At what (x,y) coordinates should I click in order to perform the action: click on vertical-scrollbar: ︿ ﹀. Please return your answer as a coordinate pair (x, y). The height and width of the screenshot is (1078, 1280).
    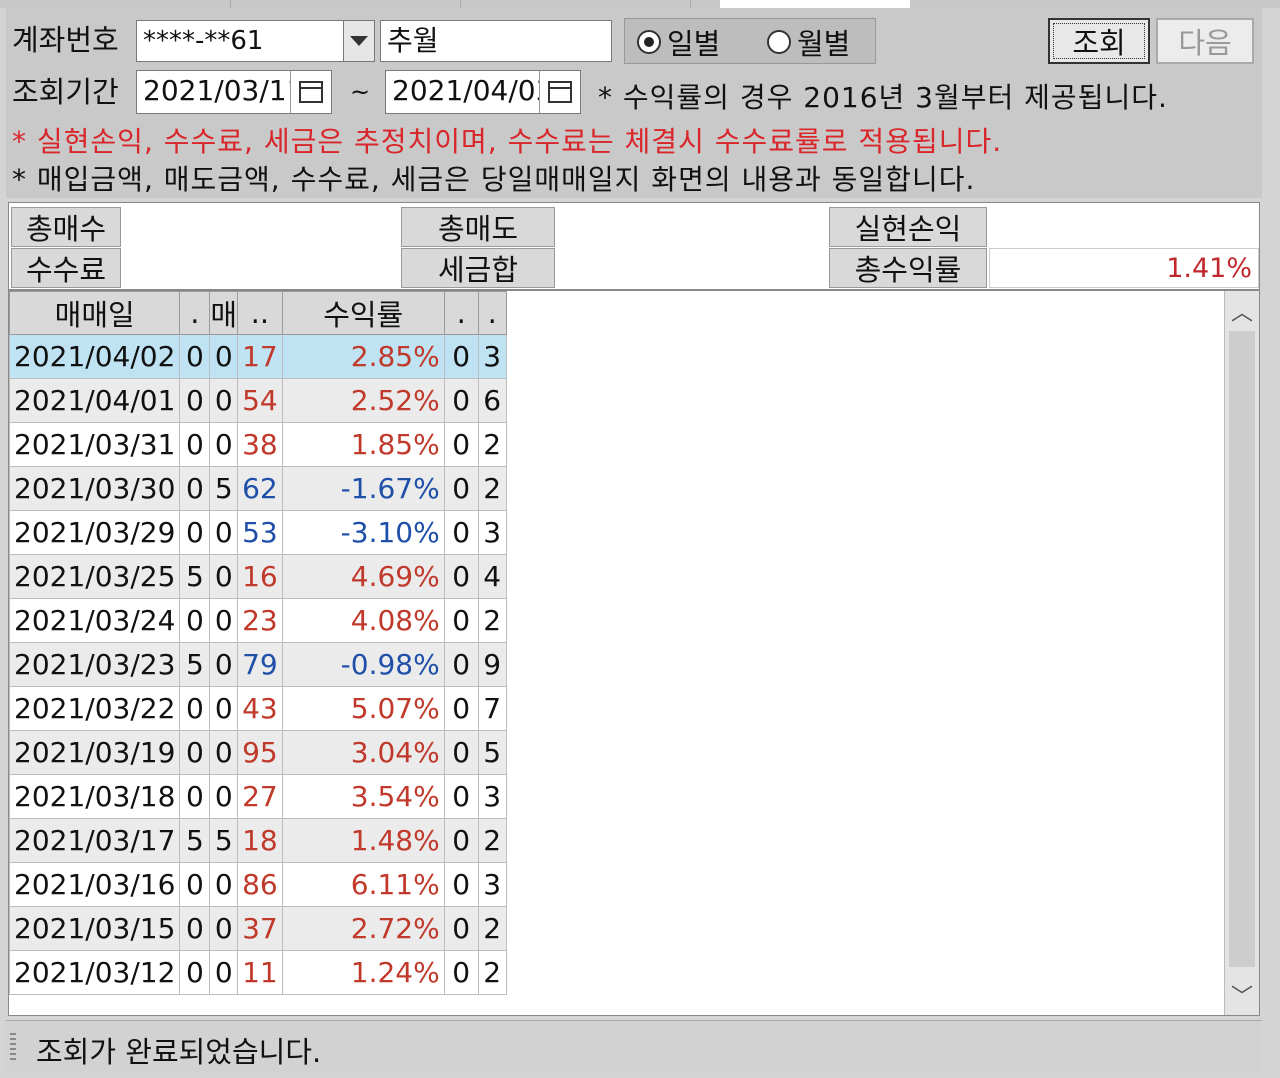
    Looking at the image, I should click on (1241, 653).